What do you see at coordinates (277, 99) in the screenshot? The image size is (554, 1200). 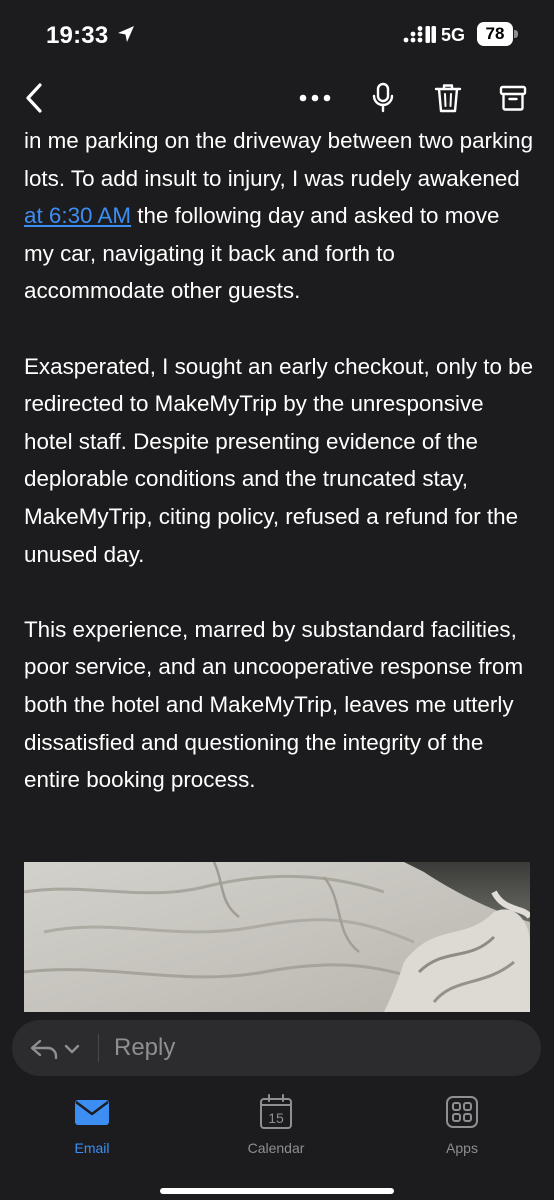 I see `message-toolbar` at bounding box center [277, 99].